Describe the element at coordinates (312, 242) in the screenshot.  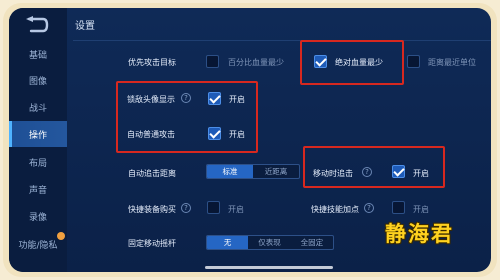
I see `fixed-joystick-option-full: 全固定` at that location.